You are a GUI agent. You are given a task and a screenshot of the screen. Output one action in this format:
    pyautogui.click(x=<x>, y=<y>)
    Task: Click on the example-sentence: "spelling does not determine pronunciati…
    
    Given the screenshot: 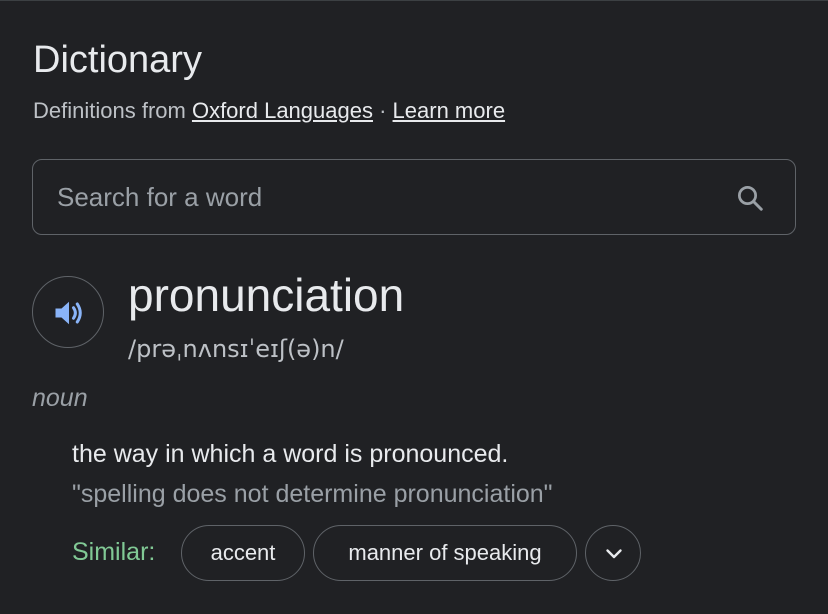 What is the action you would take?
    pyautogui.click(x=312, y=494)
    